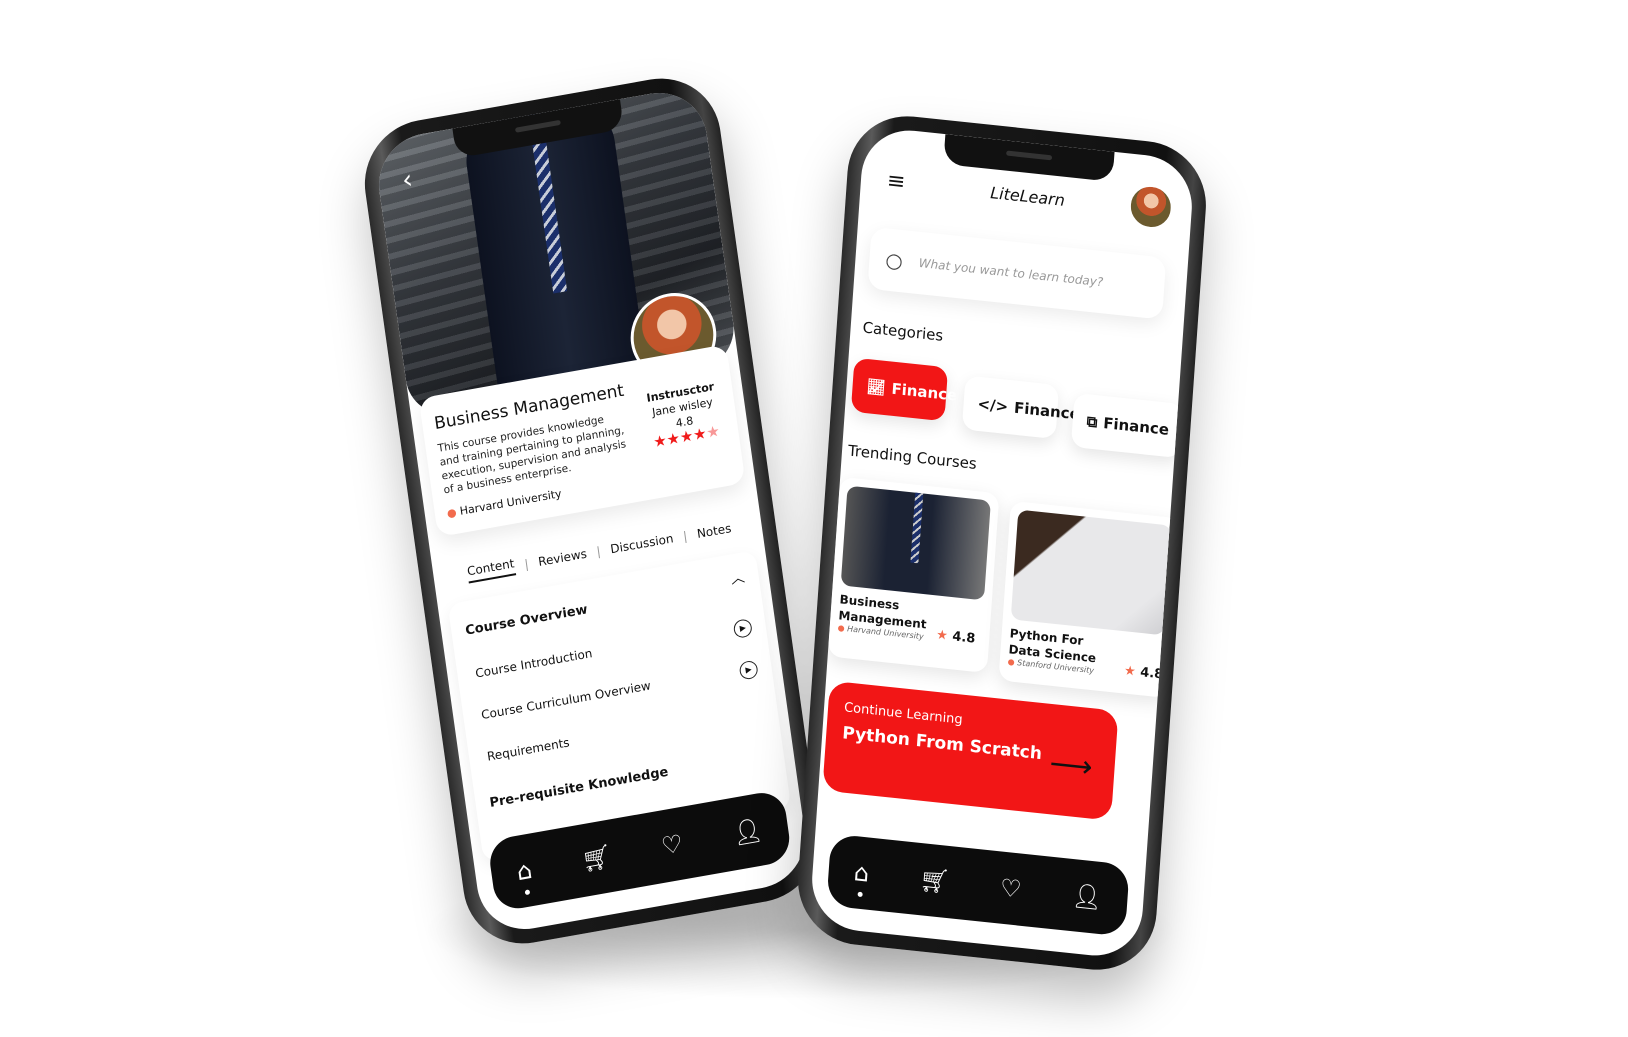  Describe the element at coordinates (993, 405) in the screenshot. I see `code-icon: </>` at that location.